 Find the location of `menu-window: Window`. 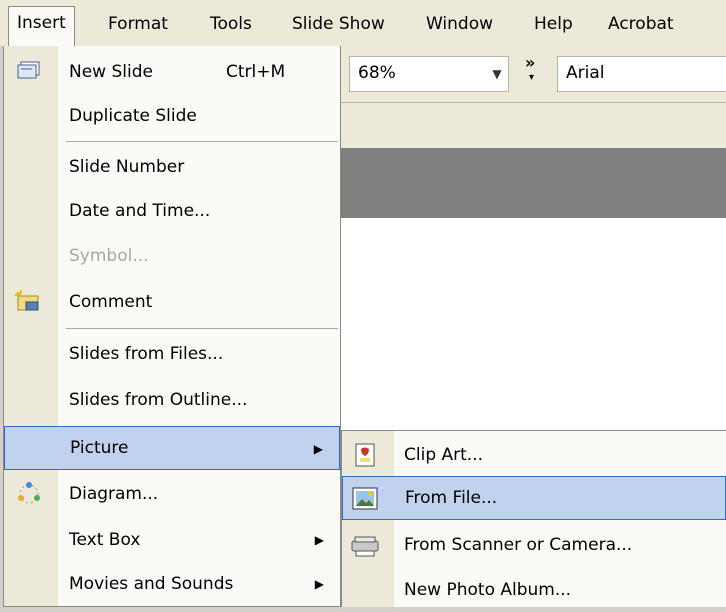

menu-window: Window is located at coordinates (459, 24).